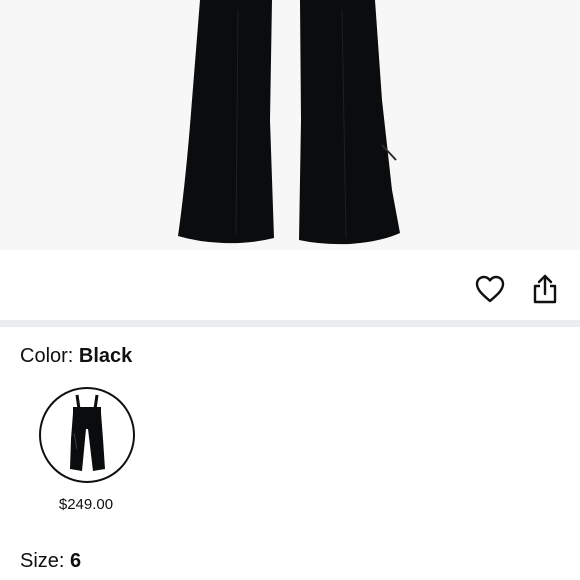  Describe the element at coordinates (490, 289) in the screenshot. I see `heart-outline-icon` at that location.